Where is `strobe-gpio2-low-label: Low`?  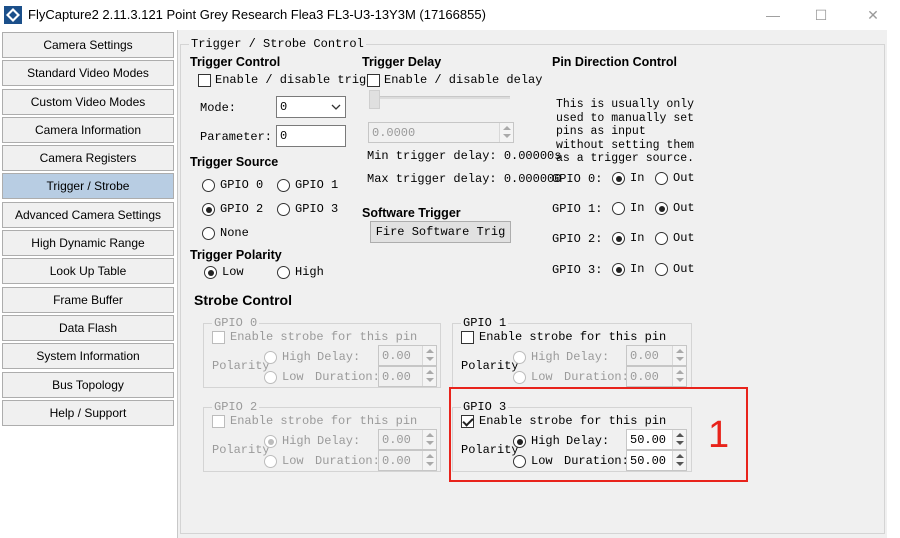
strobe-gpio2-low-label: Low is located at coordinates (293, 461).